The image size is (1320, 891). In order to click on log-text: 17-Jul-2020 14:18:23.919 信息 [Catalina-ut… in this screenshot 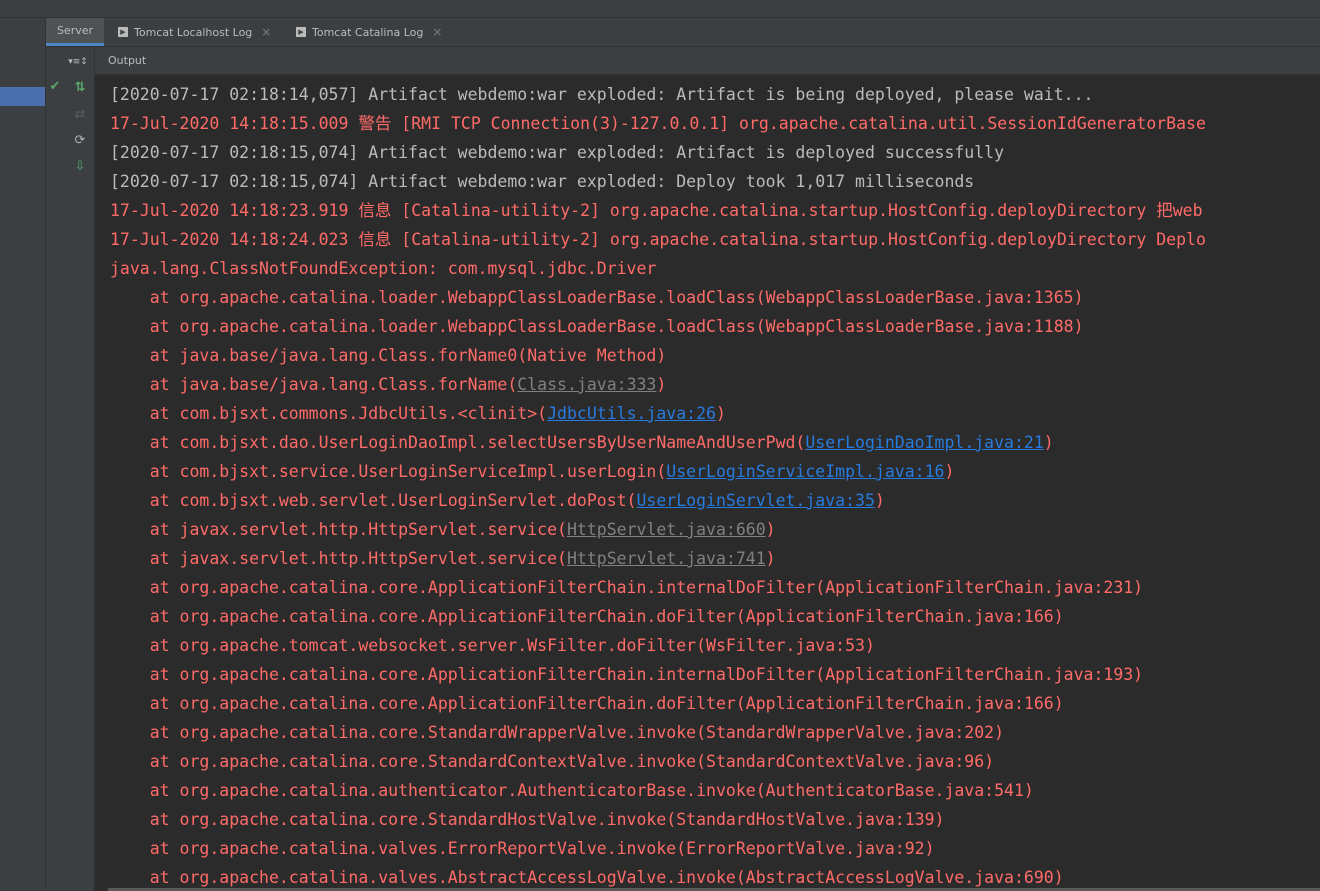, I will do `click(656, 210)`.